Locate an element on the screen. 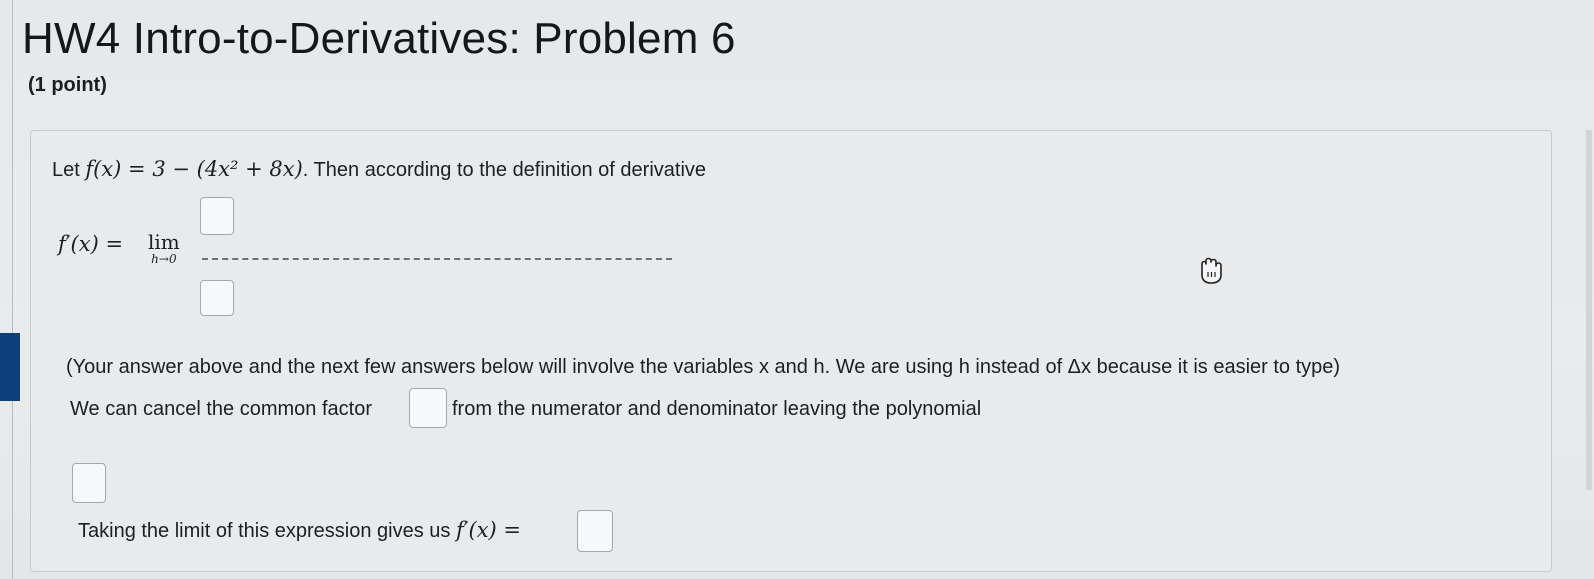 This screenshot has height=579, width=1594. limit-operator: lim h→0 is located at coordinates (164, 248).